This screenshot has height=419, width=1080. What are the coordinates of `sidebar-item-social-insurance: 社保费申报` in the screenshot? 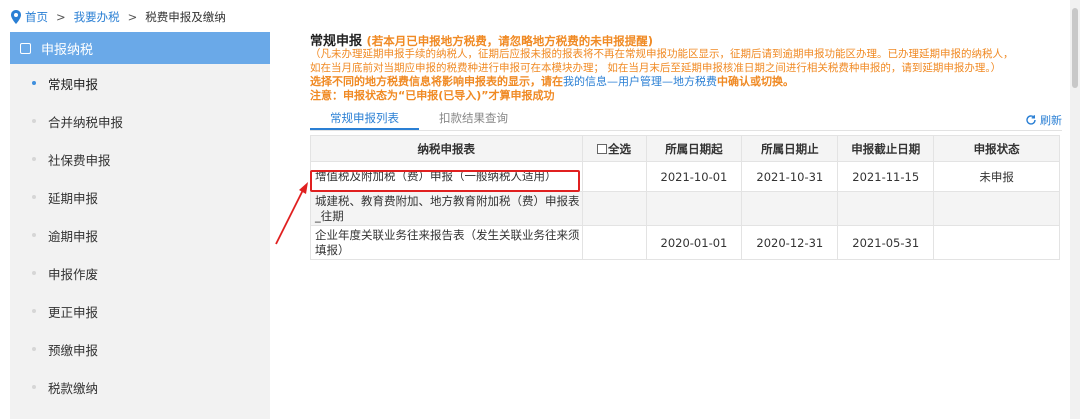 It's located at (140, 159).